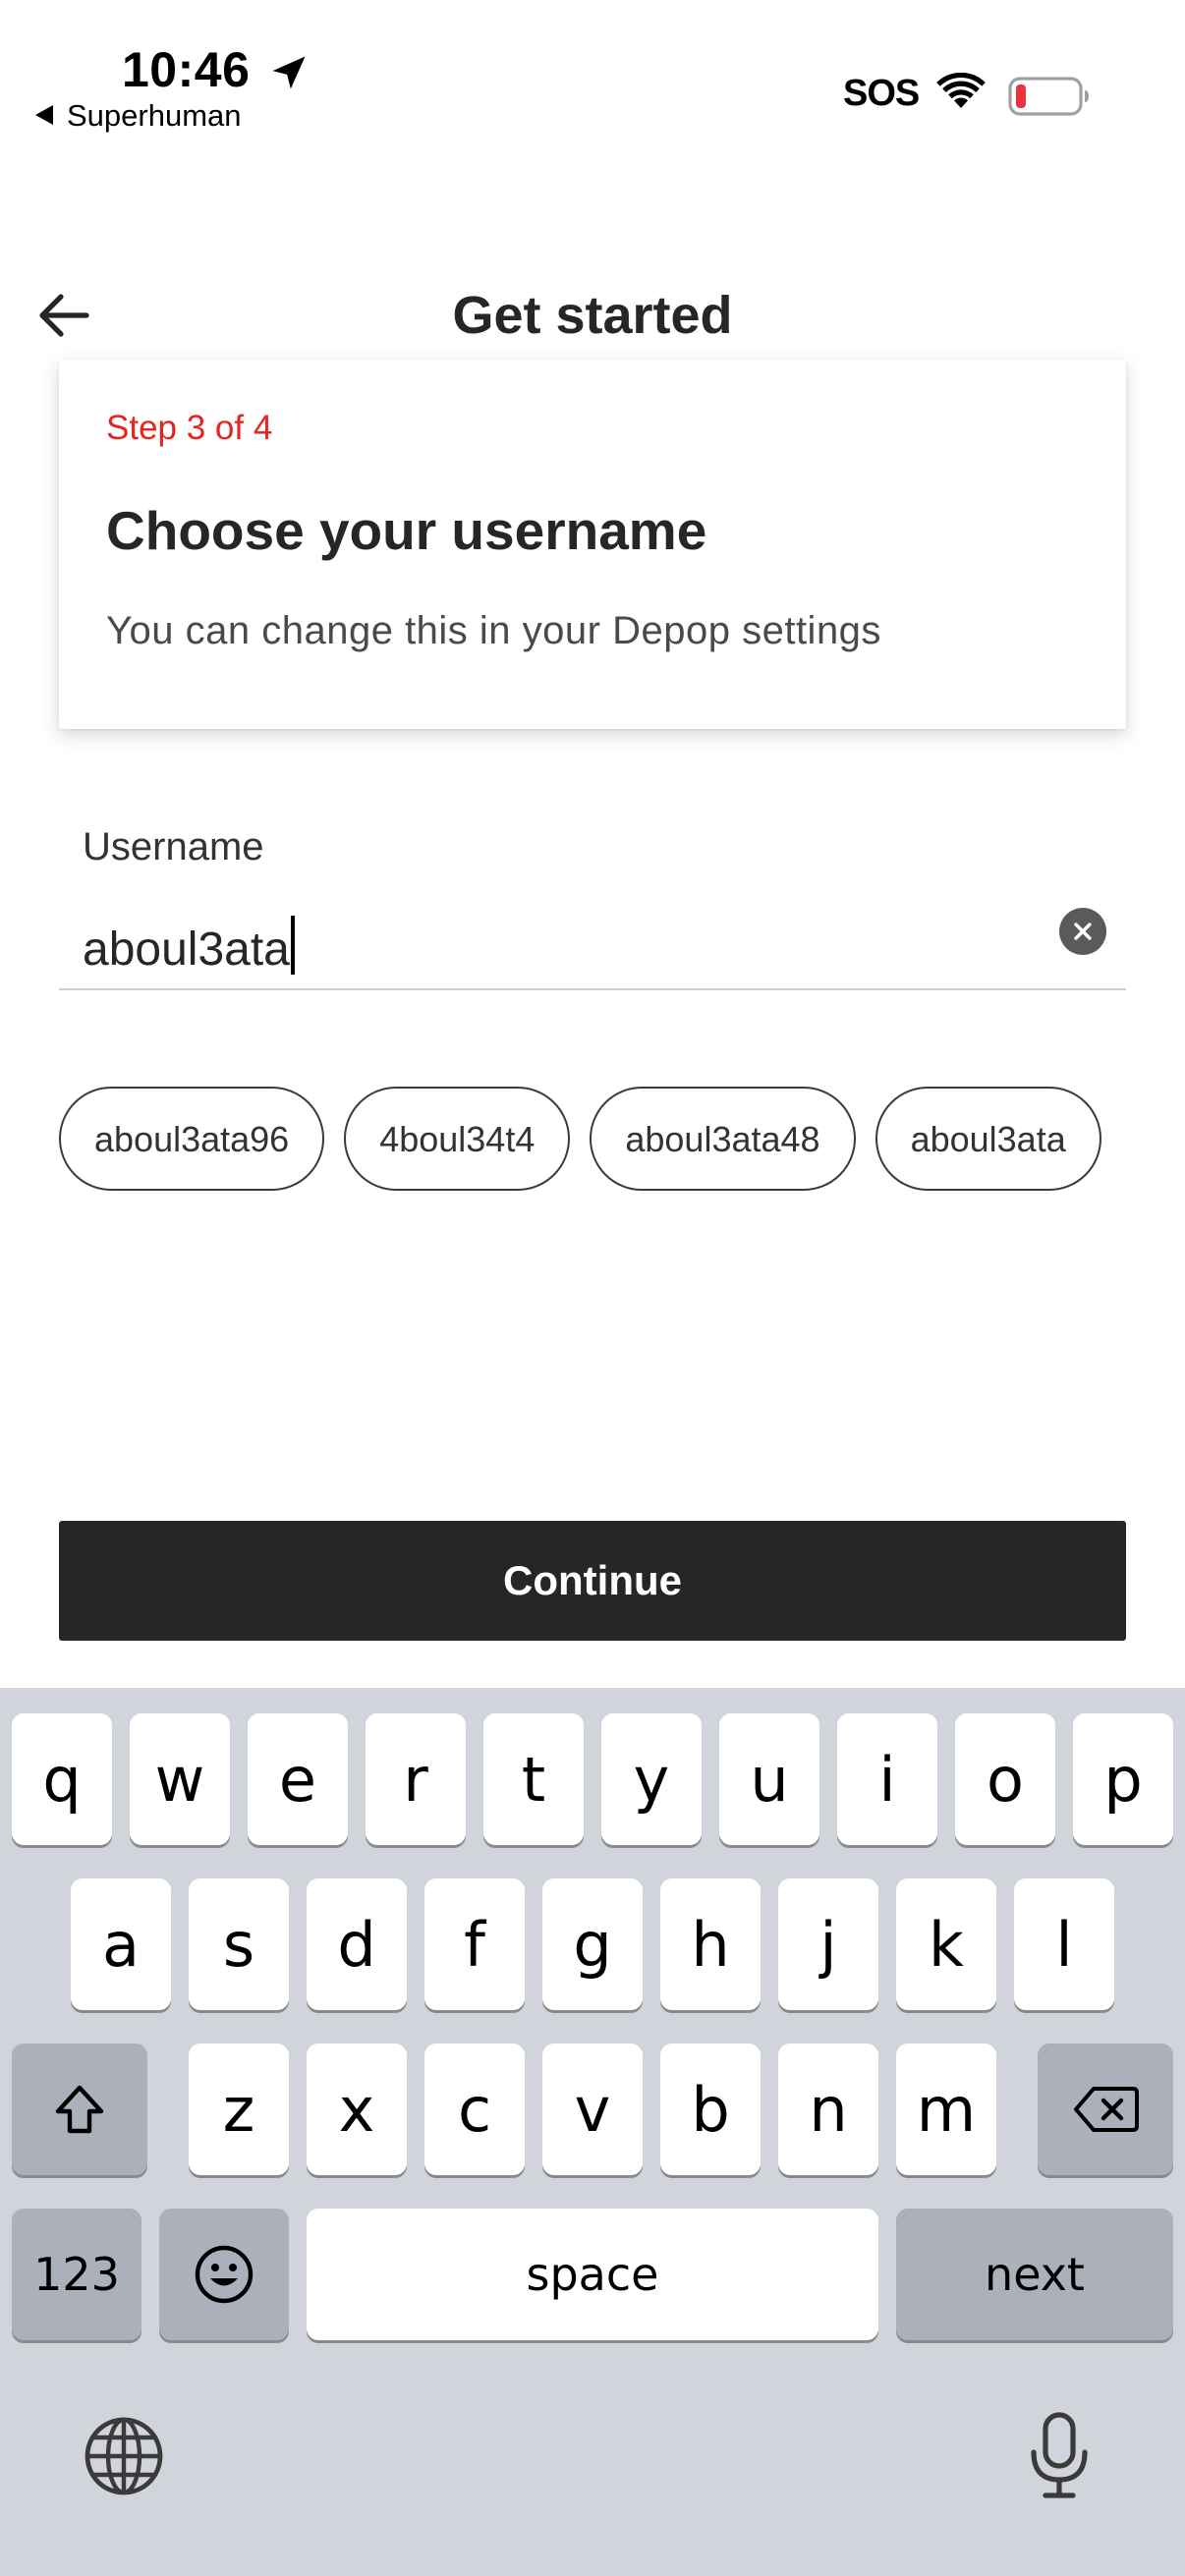  What do you see at coordinates (592, 315) in the screenshot?
I see `page-title: Get started` at bounding box center [592, 315].